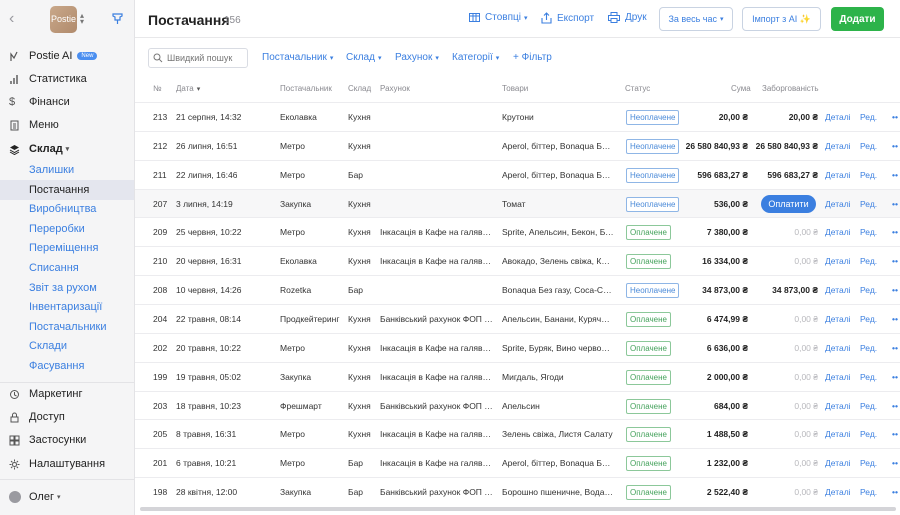 This screenshot has height=515, width=900. What do you see at coordinates (157, 88) in the screenshot?
I see `col-header-num: №` at bounding box center [157, 88].